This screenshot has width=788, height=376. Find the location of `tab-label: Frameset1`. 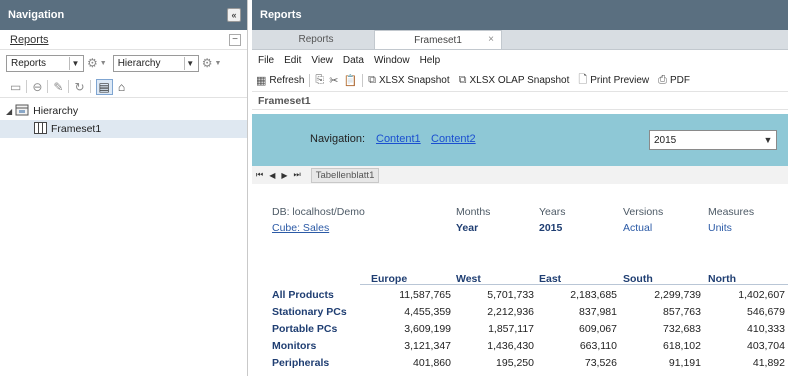

tab-label: Frameset1 is located at coordinates (438, 40).